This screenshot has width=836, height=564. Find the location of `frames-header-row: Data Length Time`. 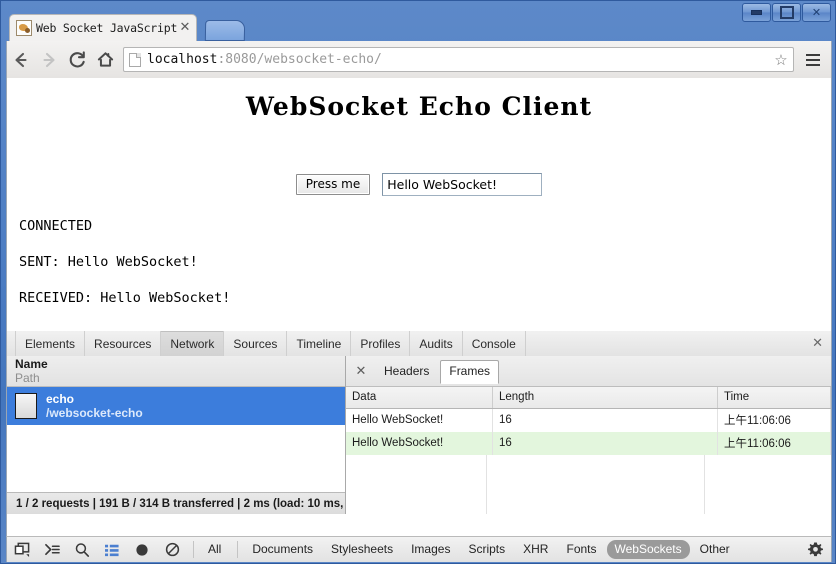

frames-header-row: Data Length Time is located at coordinates (588, 398).